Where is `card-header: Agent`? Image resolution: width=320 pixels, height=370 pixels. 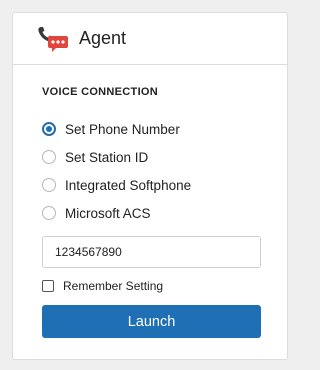
card-header: Agent is located at coordinates (150, 39).